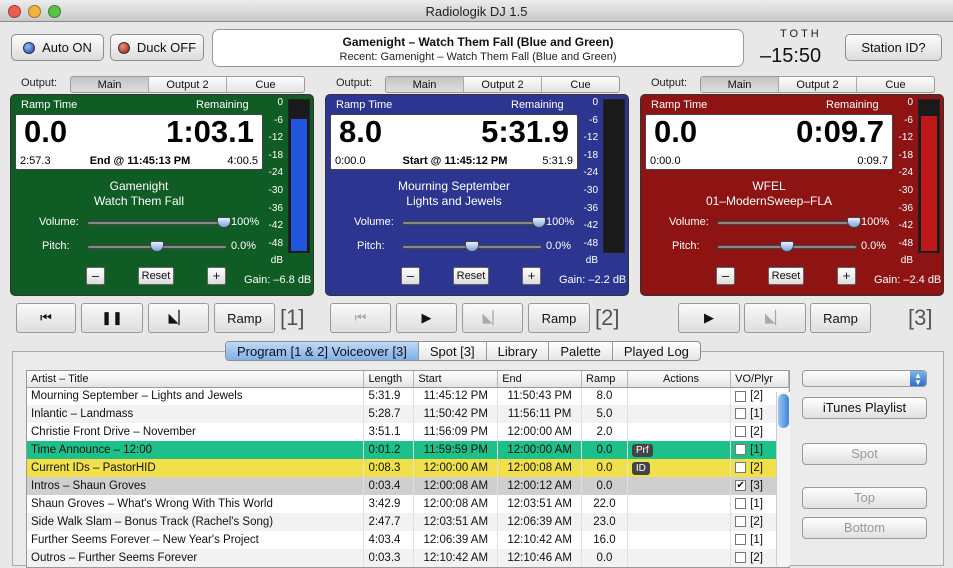 This screenshot has height=568, width=953. What do you see at coordinates (775, 318) in the screenshot?
I see `deck3-fade-button: ◣▏` at bounding box center [775, 318].